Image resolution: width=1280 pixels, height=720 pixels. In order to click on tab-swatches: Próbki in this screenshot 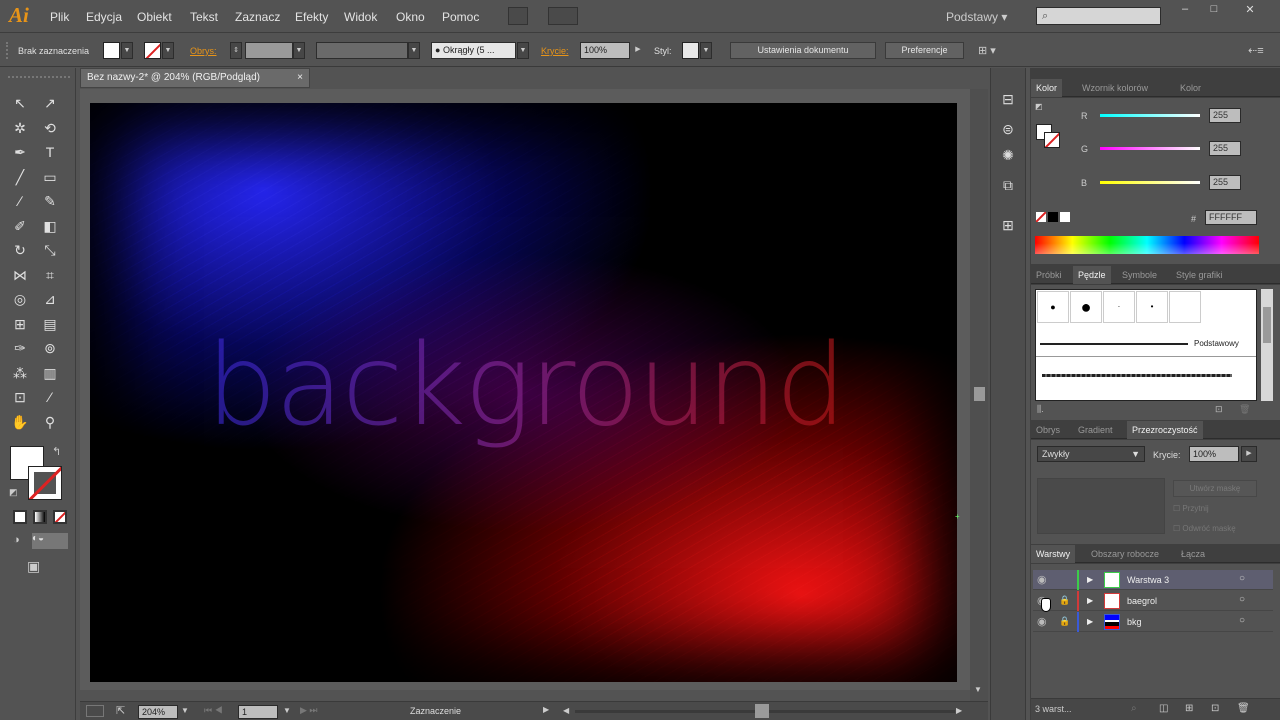, I will do `click(1049, 275)`.